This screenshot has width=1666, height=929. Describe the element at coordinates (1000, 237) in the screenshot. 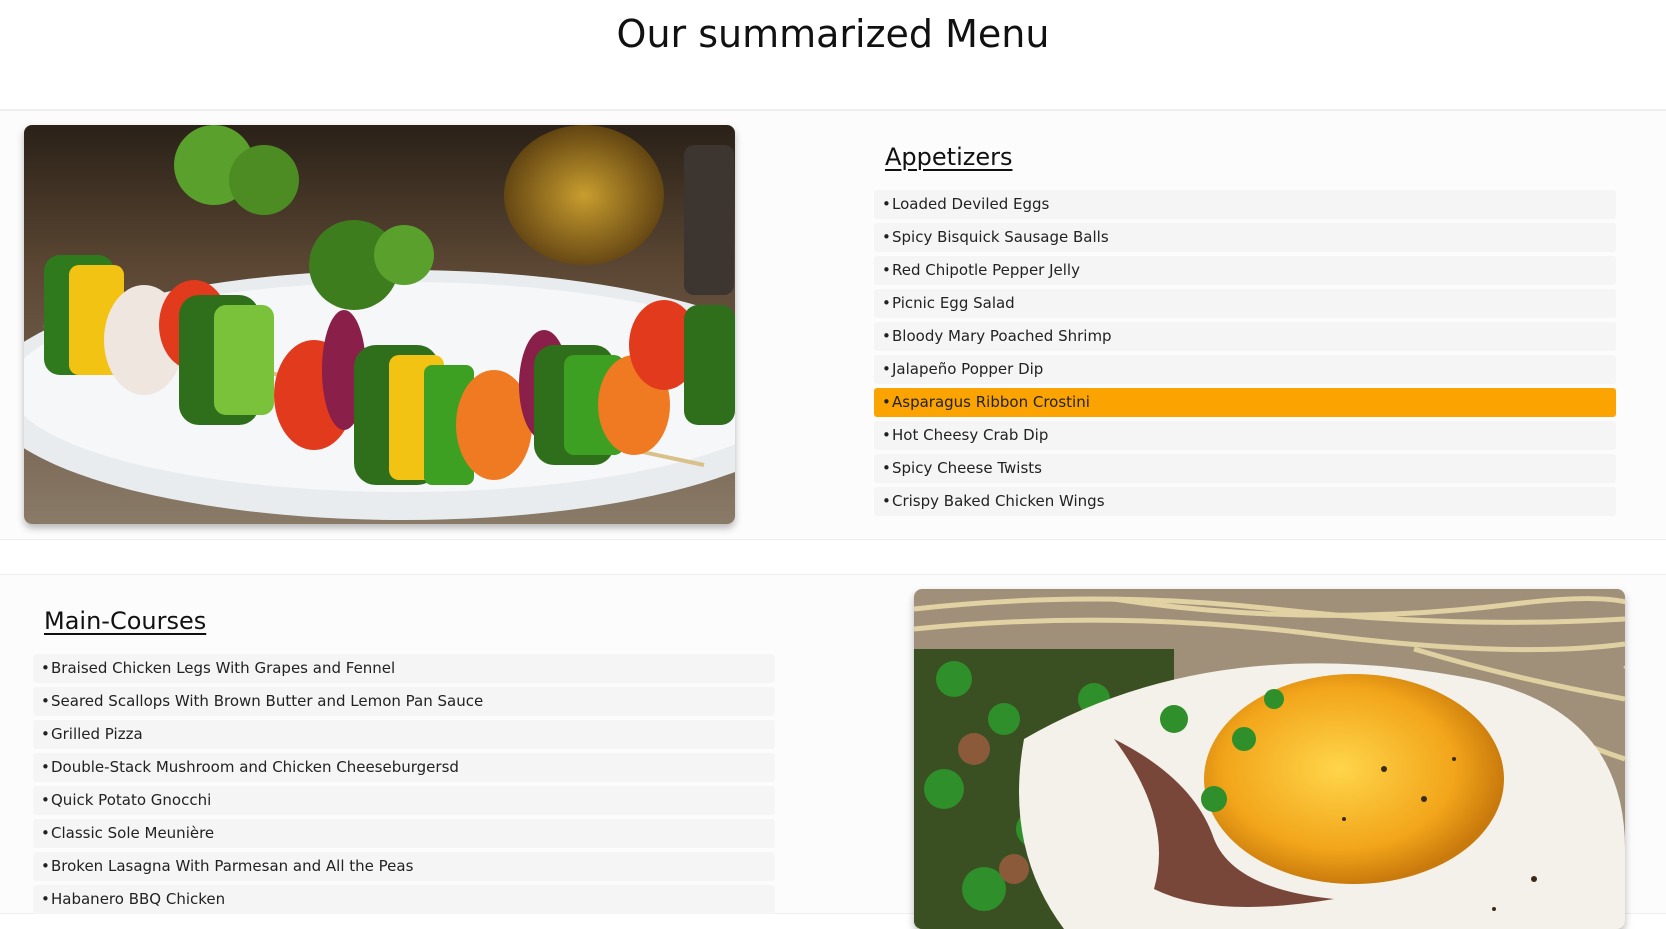

I see `menu-item-label: Spicy Bisquick Sausage Balls` at that location.